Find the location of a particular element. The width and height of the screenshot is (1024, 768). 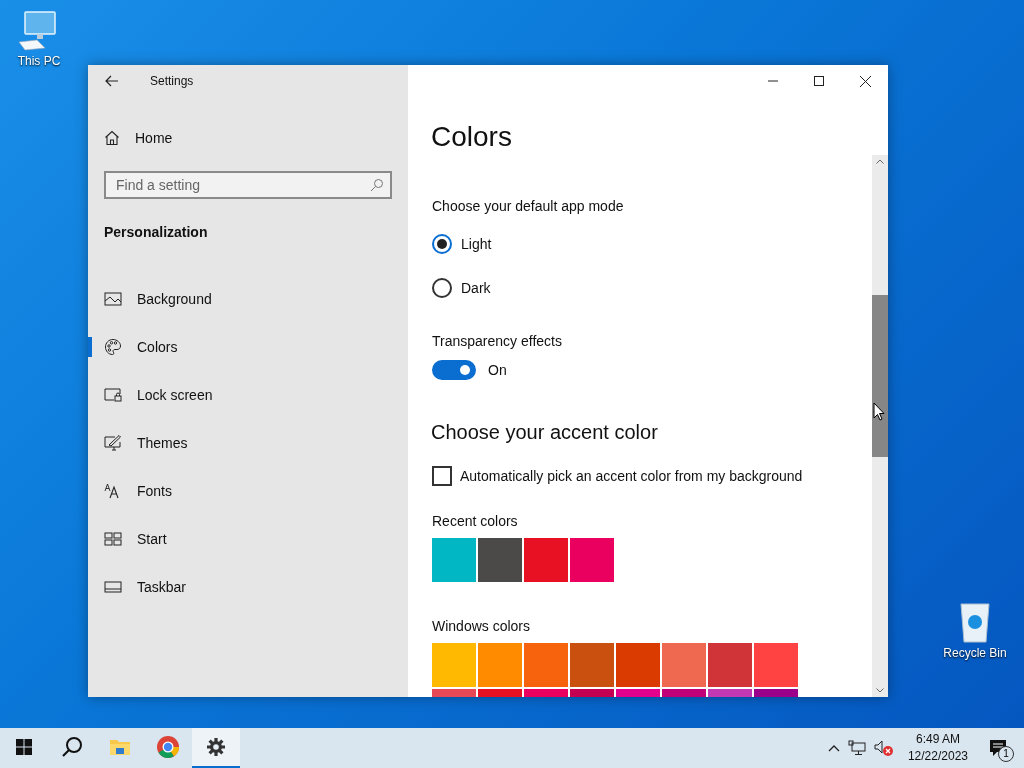

themes-icon is located at coordinates (113, 443).